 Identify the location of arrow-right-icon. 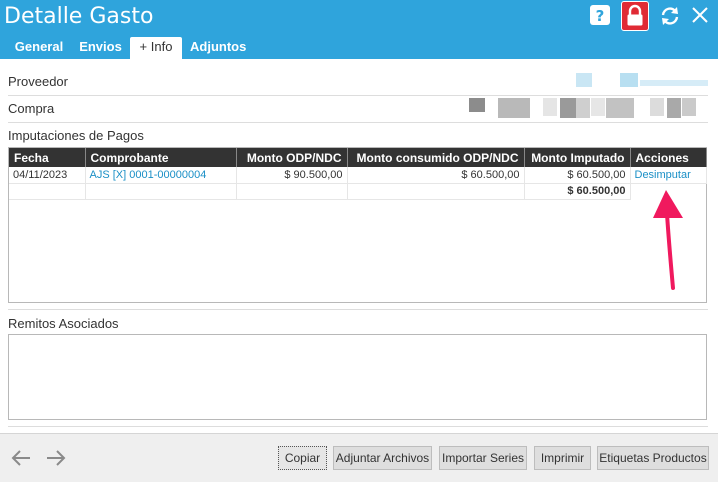
(56, 458).